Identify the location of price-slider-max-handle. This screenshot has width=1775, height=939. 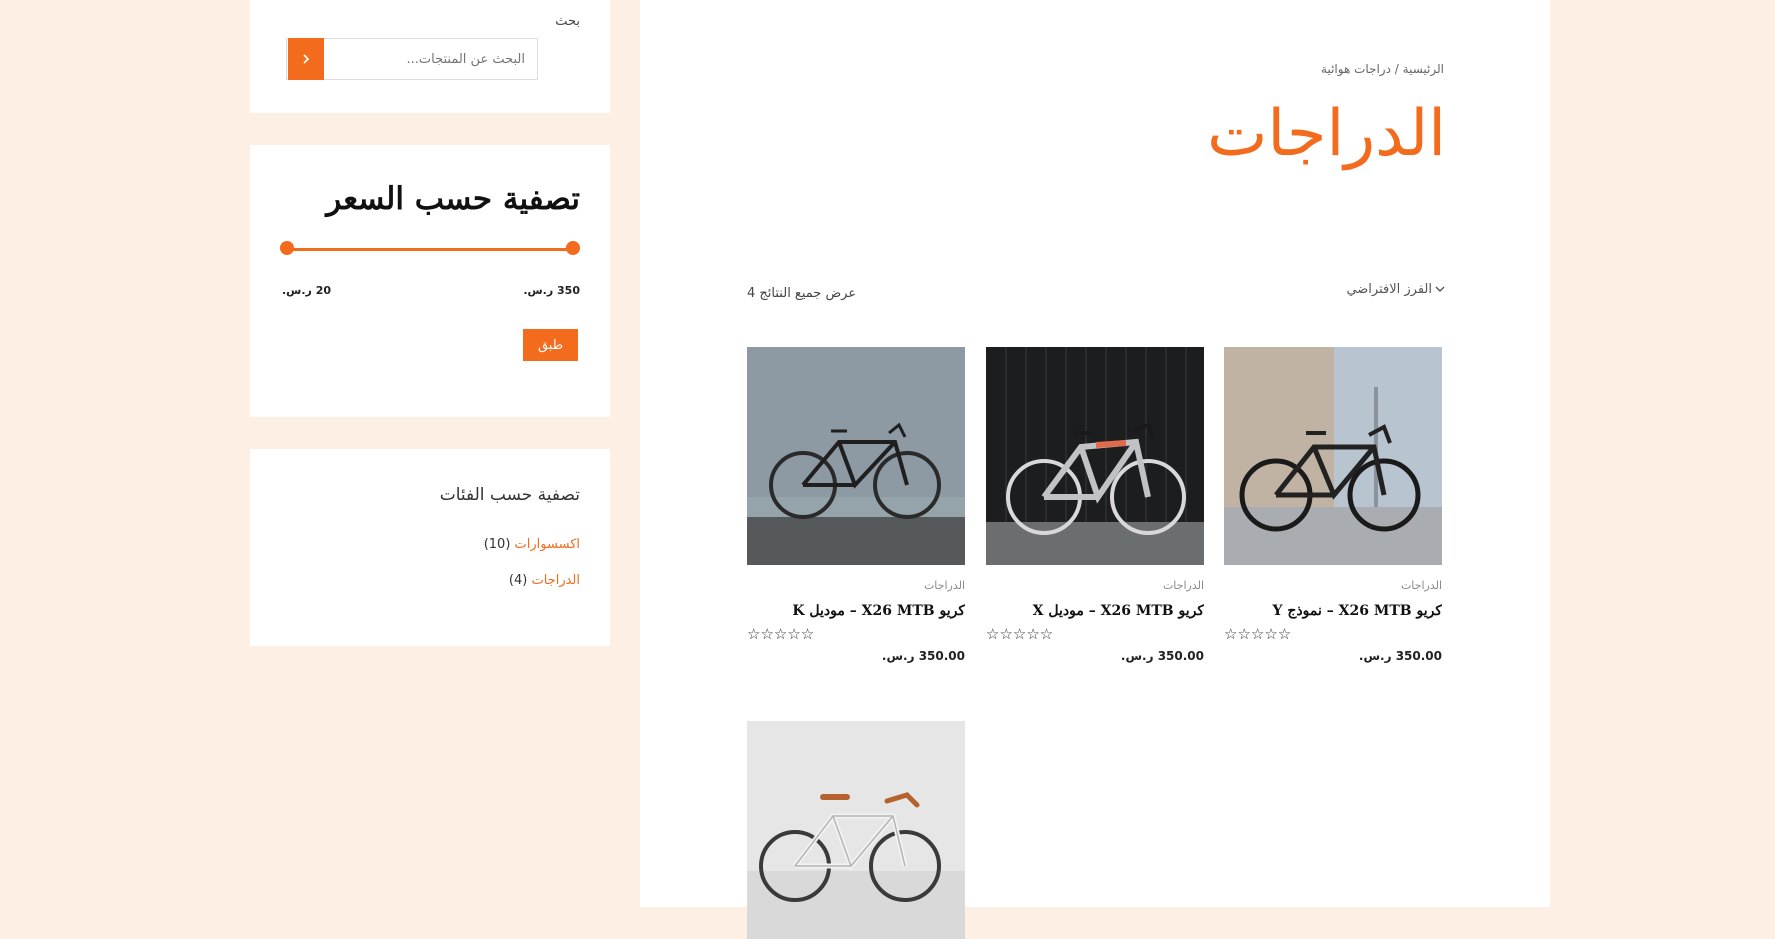
(573, 248).